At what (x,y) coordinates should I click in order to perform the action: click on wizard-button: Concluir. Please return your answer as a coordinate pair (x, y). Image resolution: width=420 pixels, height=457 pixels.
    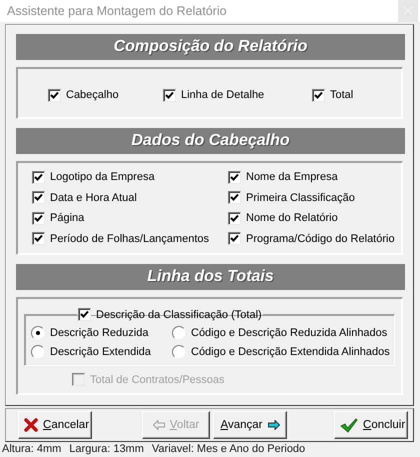
    Looking at the image, I should click on (371, 425).